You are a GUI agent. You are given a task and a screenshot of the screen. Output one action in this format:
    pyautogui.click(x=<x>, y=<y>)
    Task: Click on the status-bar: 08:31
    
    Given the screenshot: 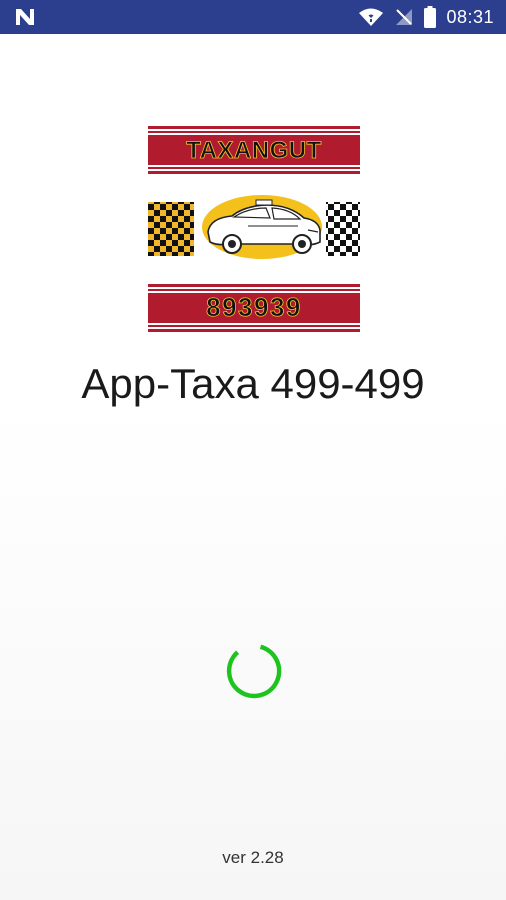 What is the action you would take?
    pyautogui.click(x=253, y=17)
    